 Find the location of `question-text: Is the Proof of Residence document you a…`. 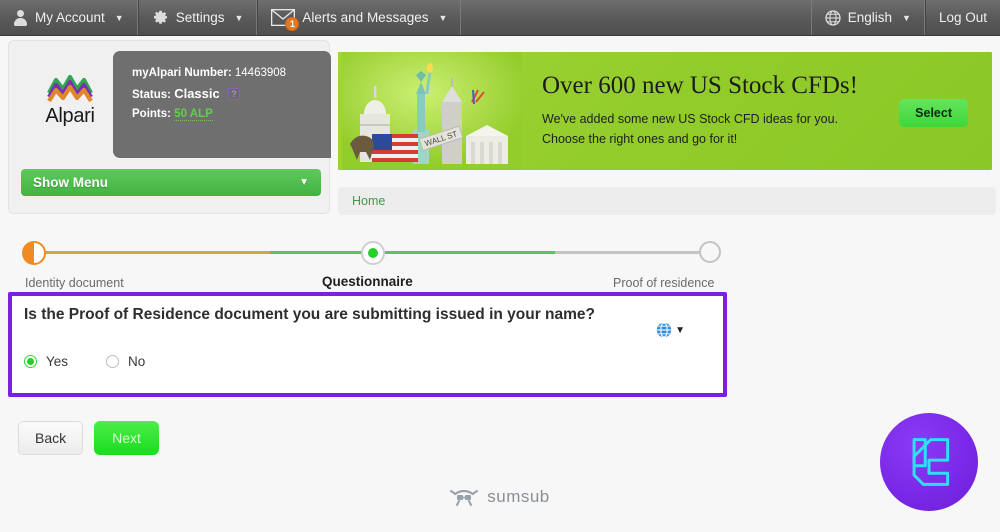

question-text: Is the Proof of Residence document you a… is located at coordinates (310, 314).